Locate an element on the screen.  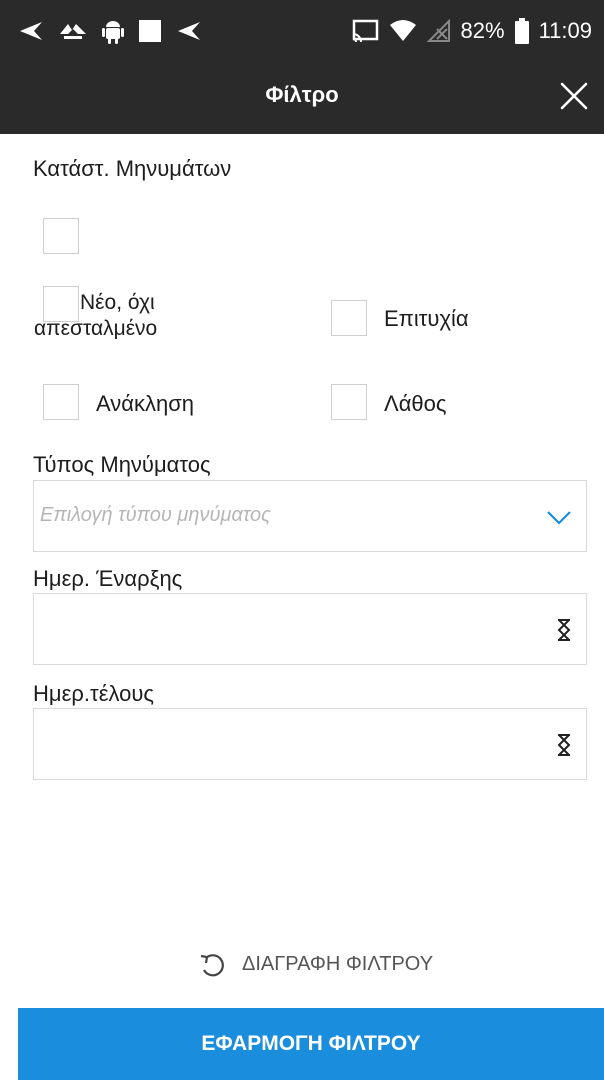
white-square-icon is located at coordinates (150, 31).